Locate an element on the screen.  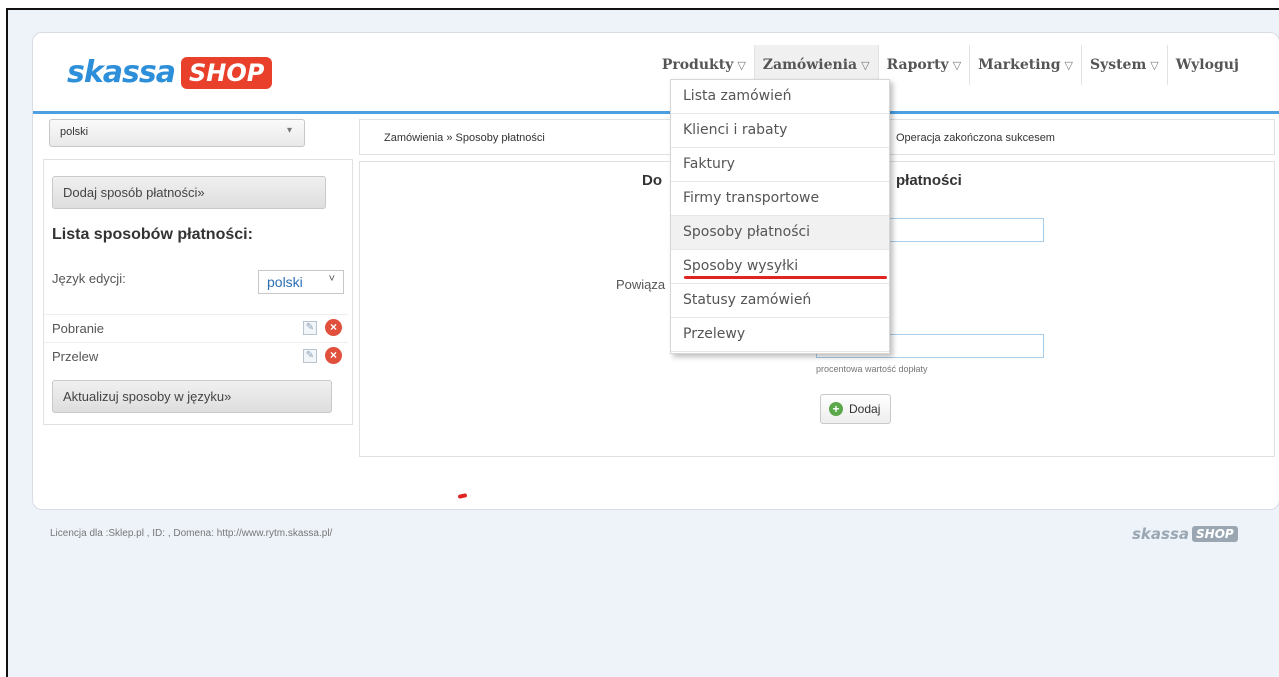
menu-item-transfers: Przelewy is located at coordinates (780, 335).